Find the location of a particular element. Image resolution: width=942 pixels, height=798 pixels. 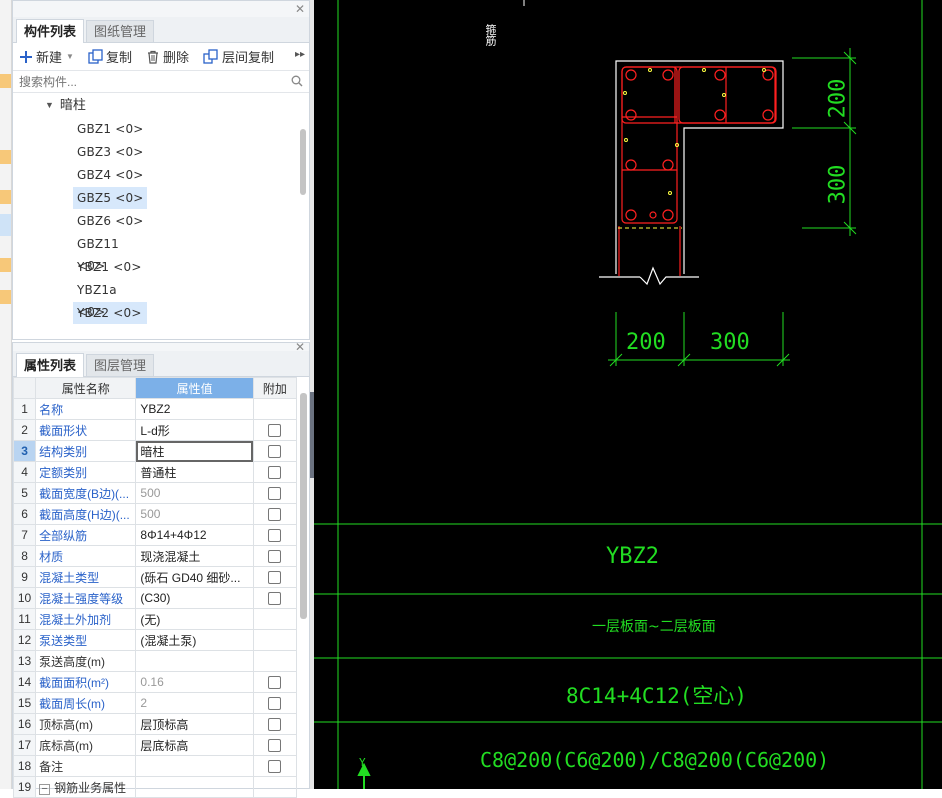

tree-item: GBZ4 <0> is located at coordinates (110, 175).